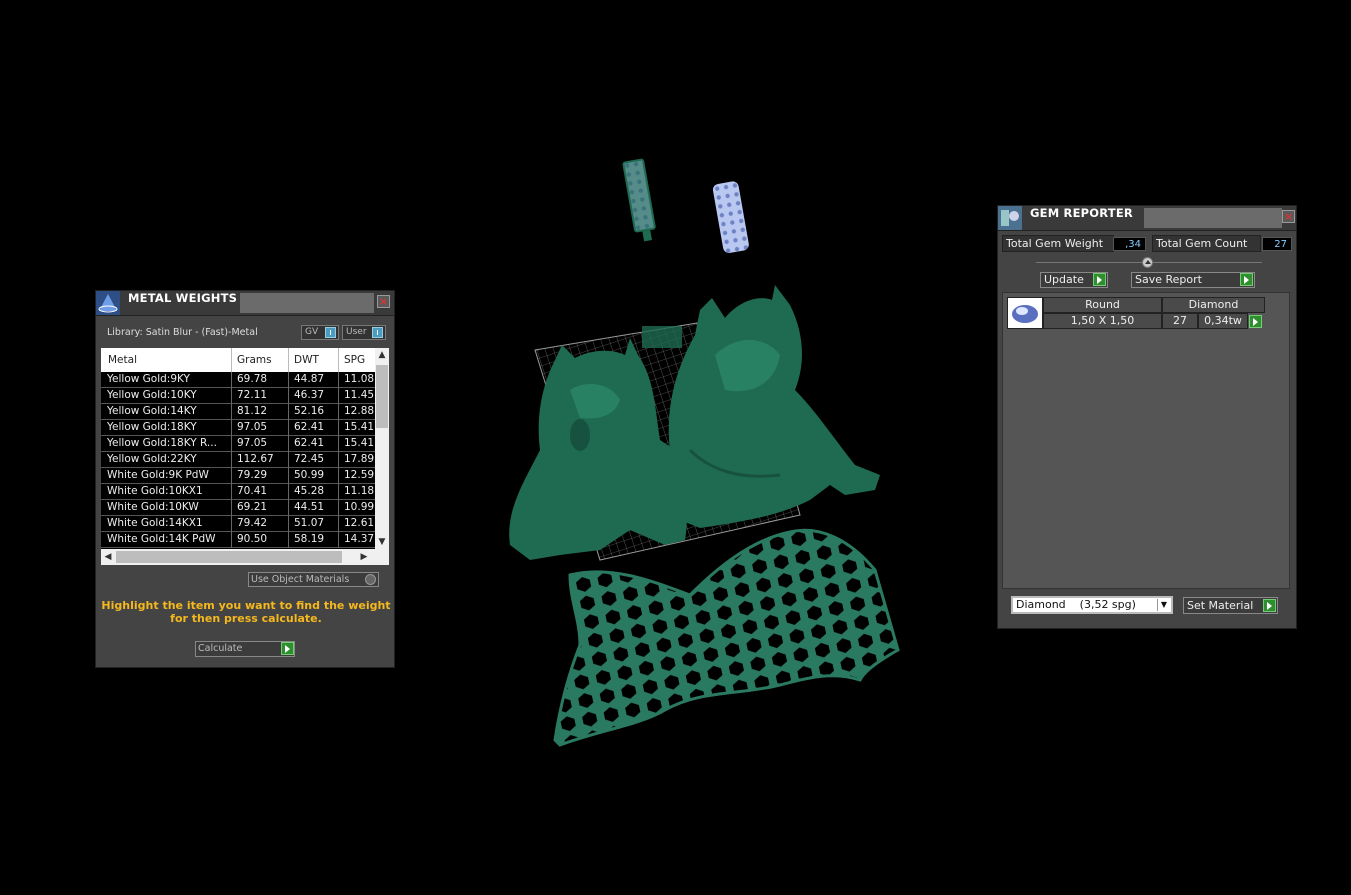  I want to click on model-bar-green, so click(639, 200).